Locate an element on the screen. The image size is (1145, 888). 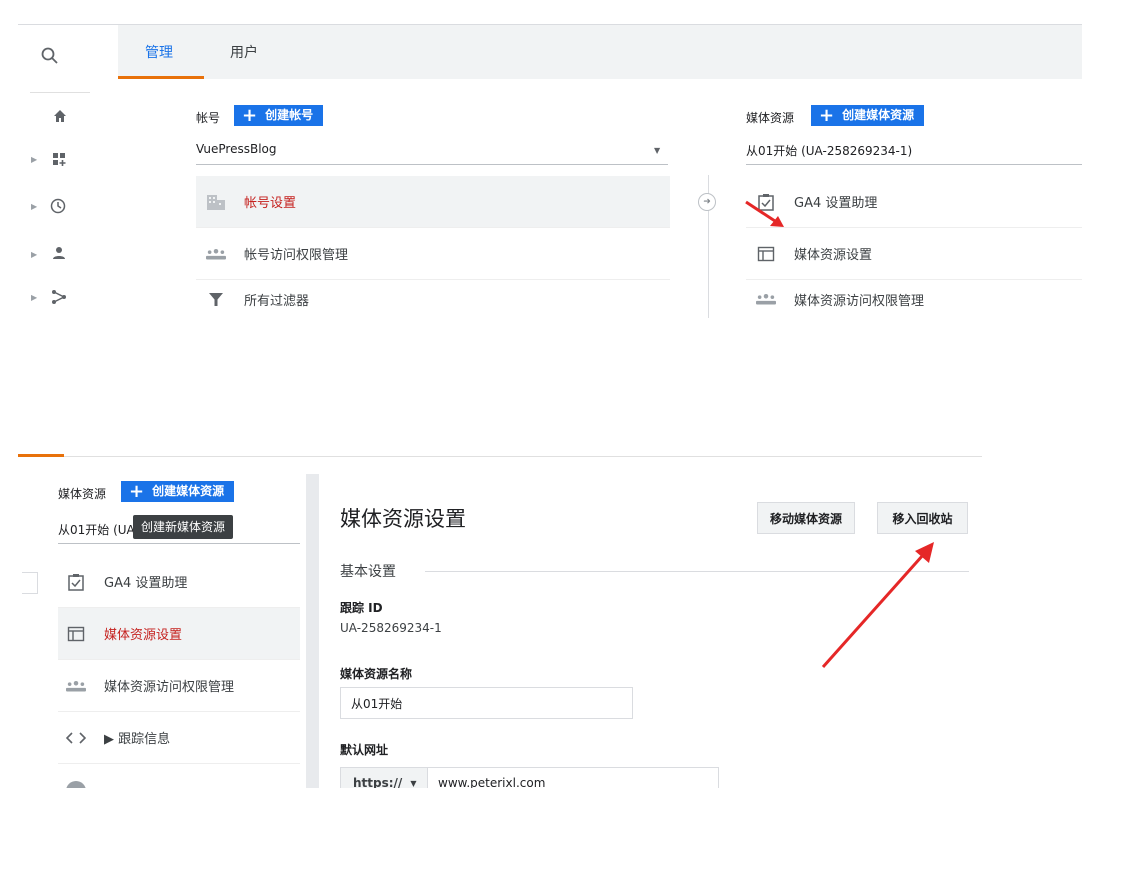
person-icon is located at coordinates (59, 253).